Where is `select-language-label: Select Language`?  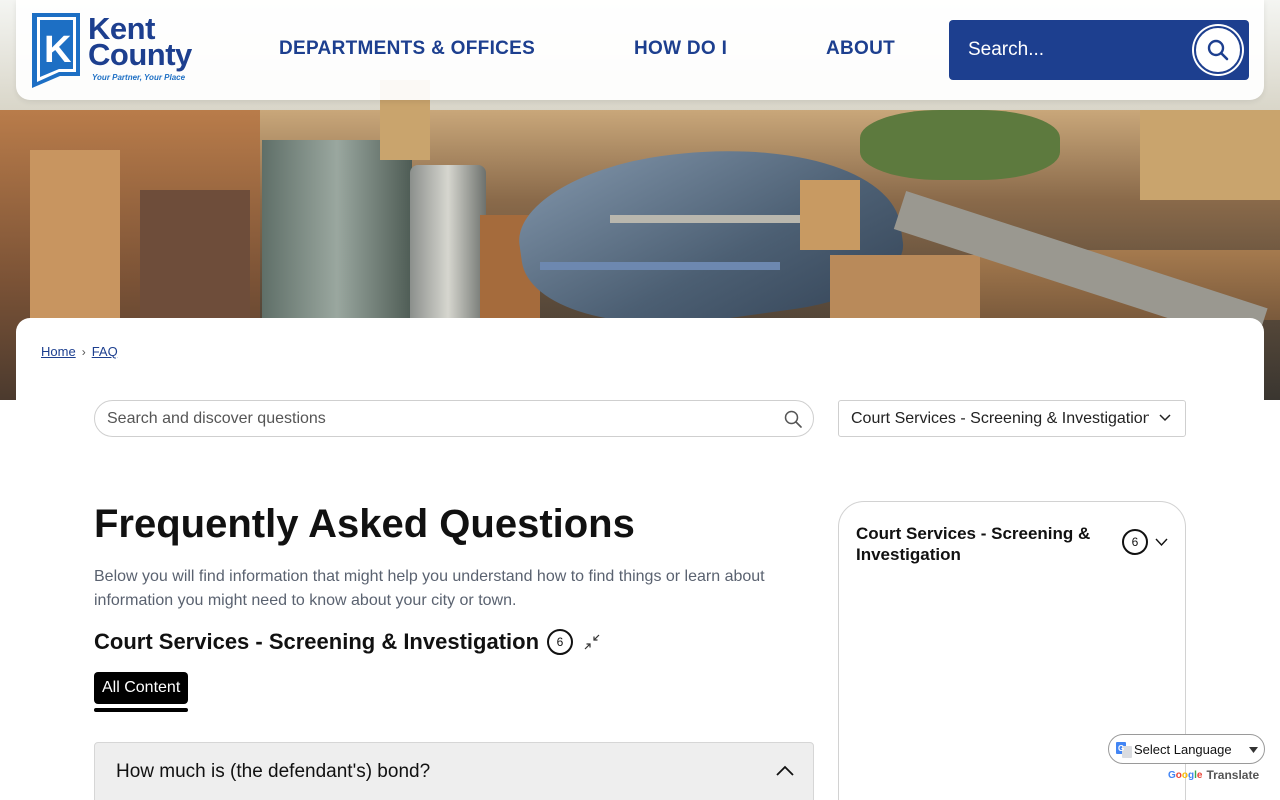
select-language-label: Select Language is located at coordinates (1183, 749).